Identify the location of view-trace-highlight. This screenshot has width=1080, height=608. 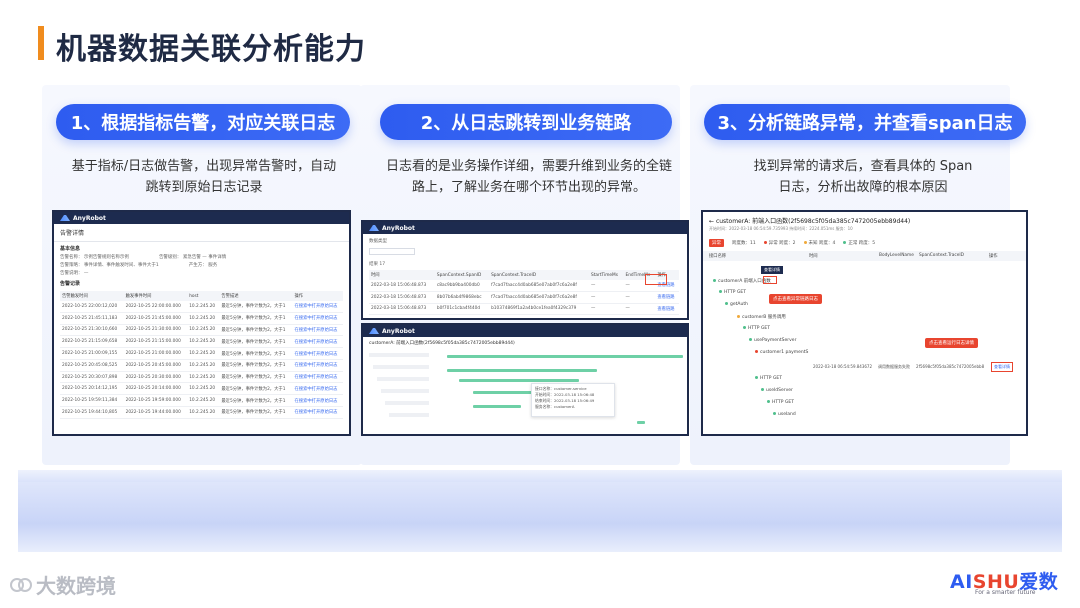
(656, 279).